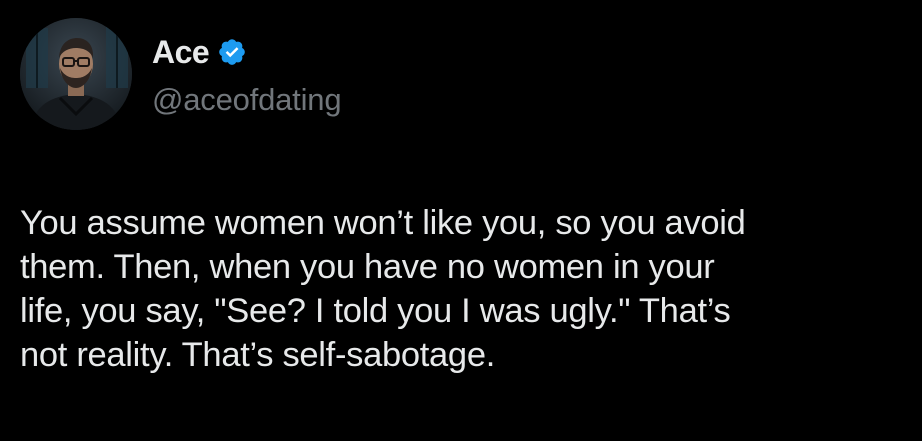 The width and height of the screenshot is (922, 441). I want to click on tweet-text-line: not reality. That’s self-sabotage., so click(257, 355).